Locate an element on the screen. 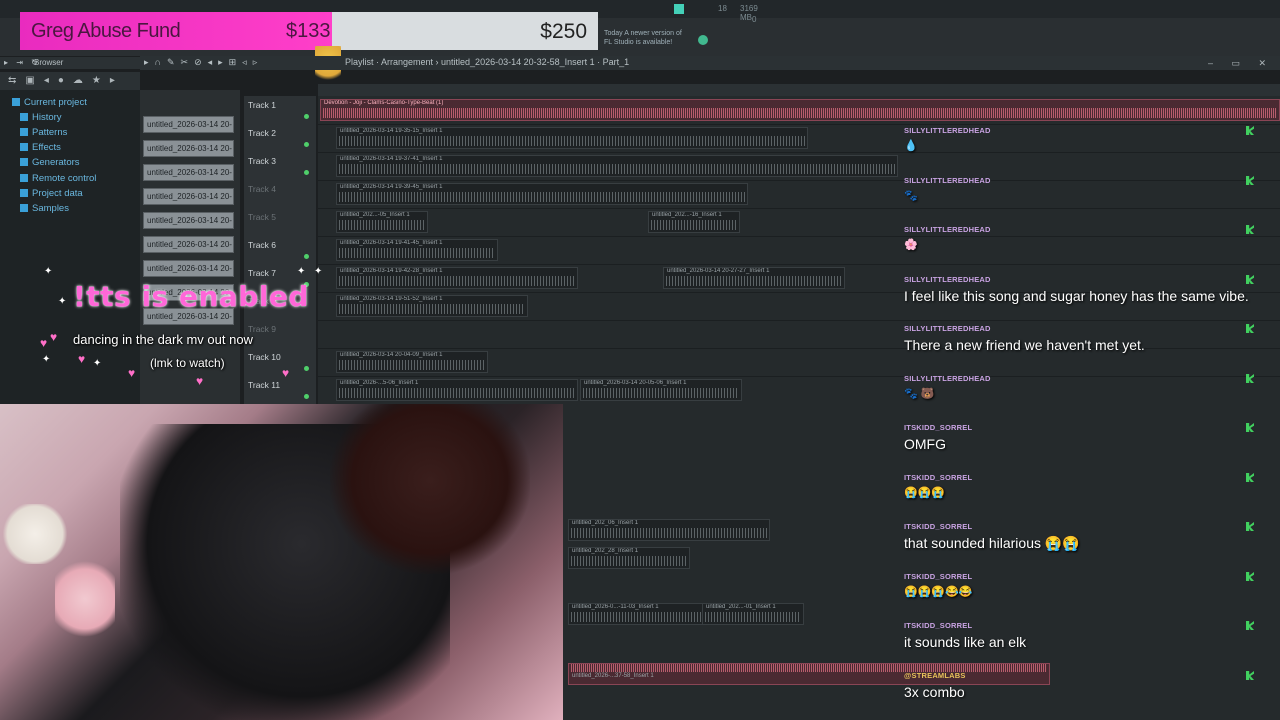 Image resolution: width=1280 pixels, height=720 pixels. browser-toolbar: ⇆▣◂●☁★▸ is located at coordinates (70, 81).